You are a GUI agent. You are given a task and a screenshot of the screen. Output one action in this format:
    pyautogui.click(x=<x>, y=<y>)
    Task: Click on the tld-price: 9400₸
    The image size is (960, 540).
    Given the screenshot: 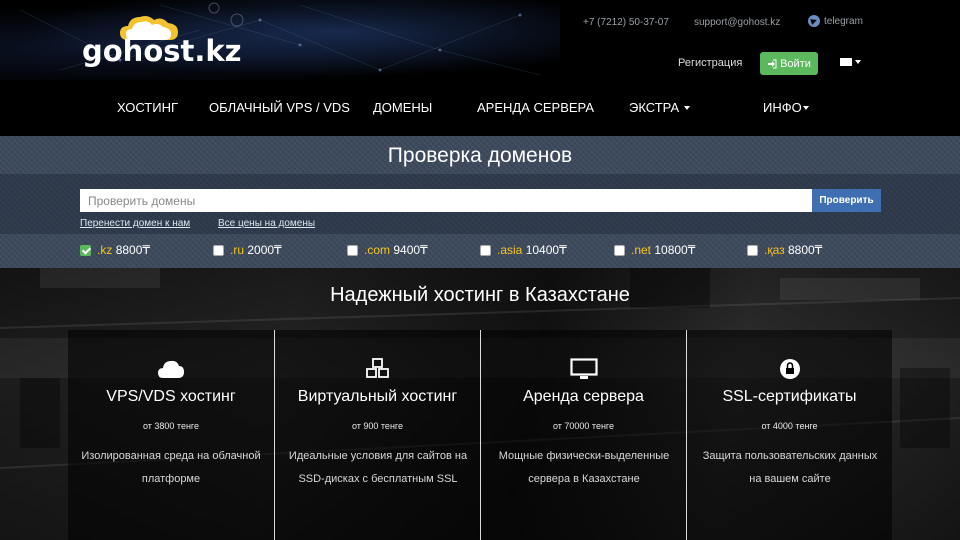 What is the action you would take?
    pyautogui.click(x=410, y=250)
    